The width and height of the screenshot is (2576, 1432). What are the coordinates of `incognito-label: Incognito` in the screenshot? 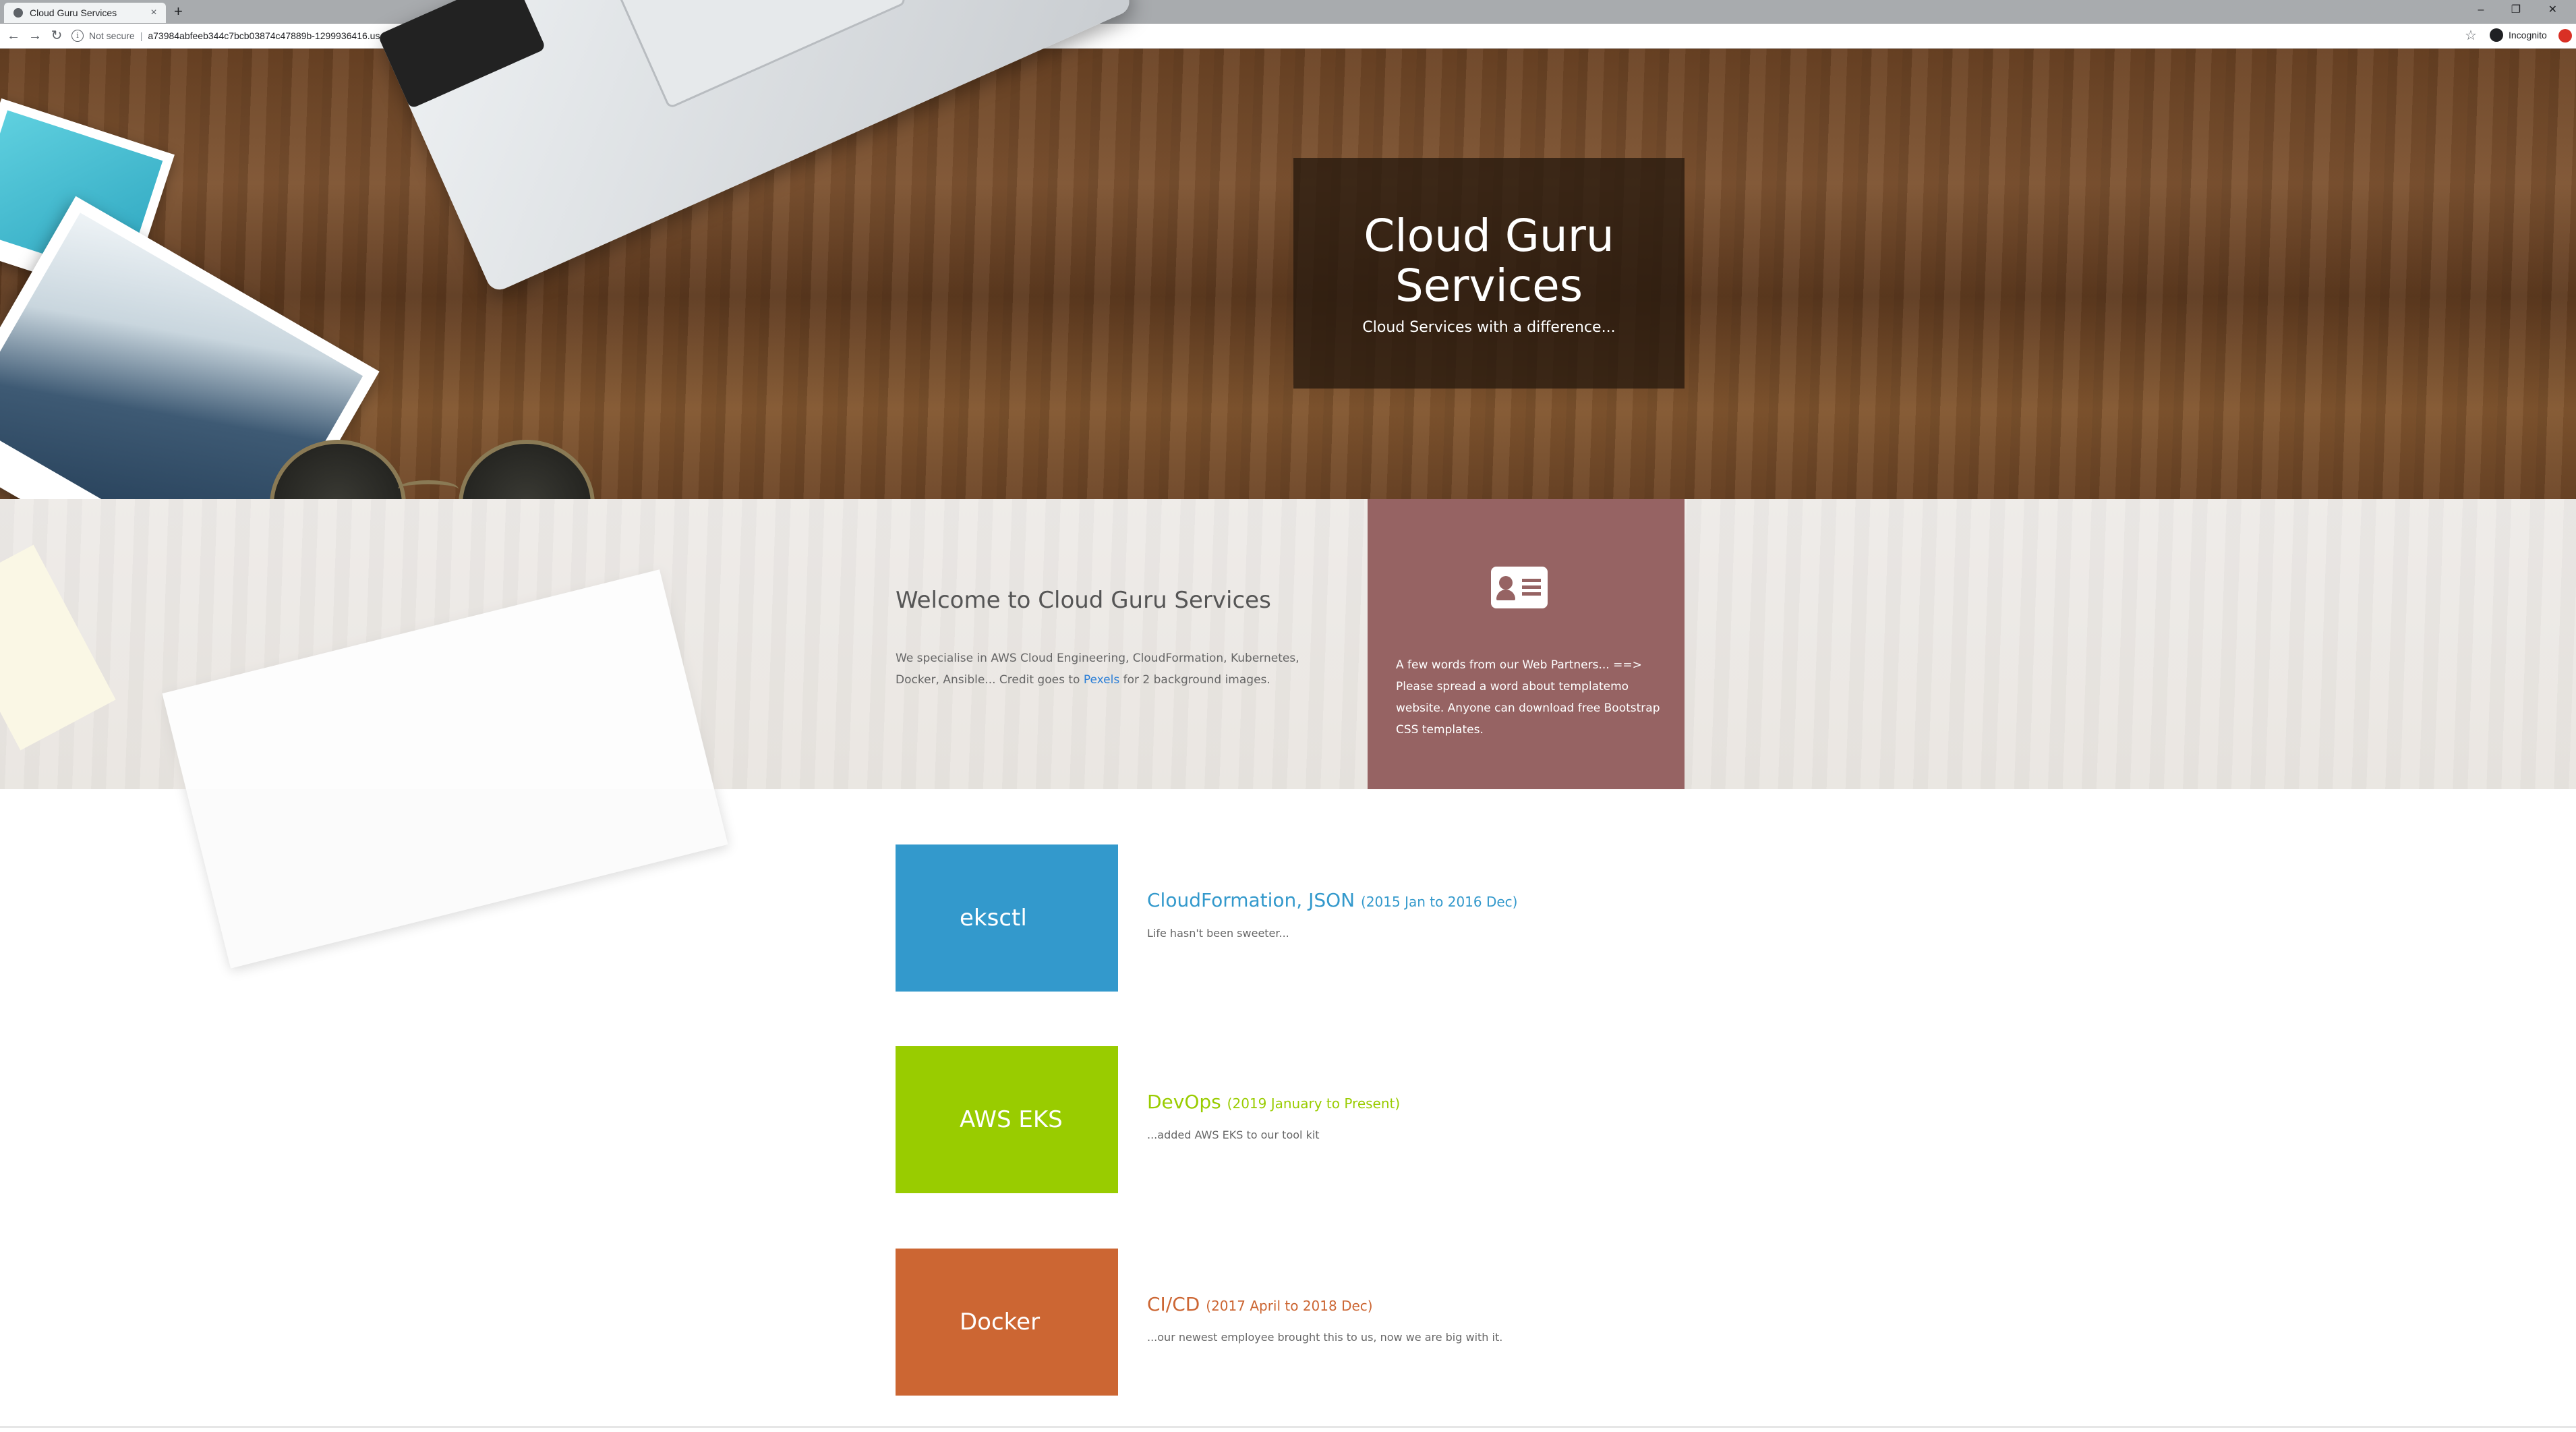 It's located at (2528, 35).